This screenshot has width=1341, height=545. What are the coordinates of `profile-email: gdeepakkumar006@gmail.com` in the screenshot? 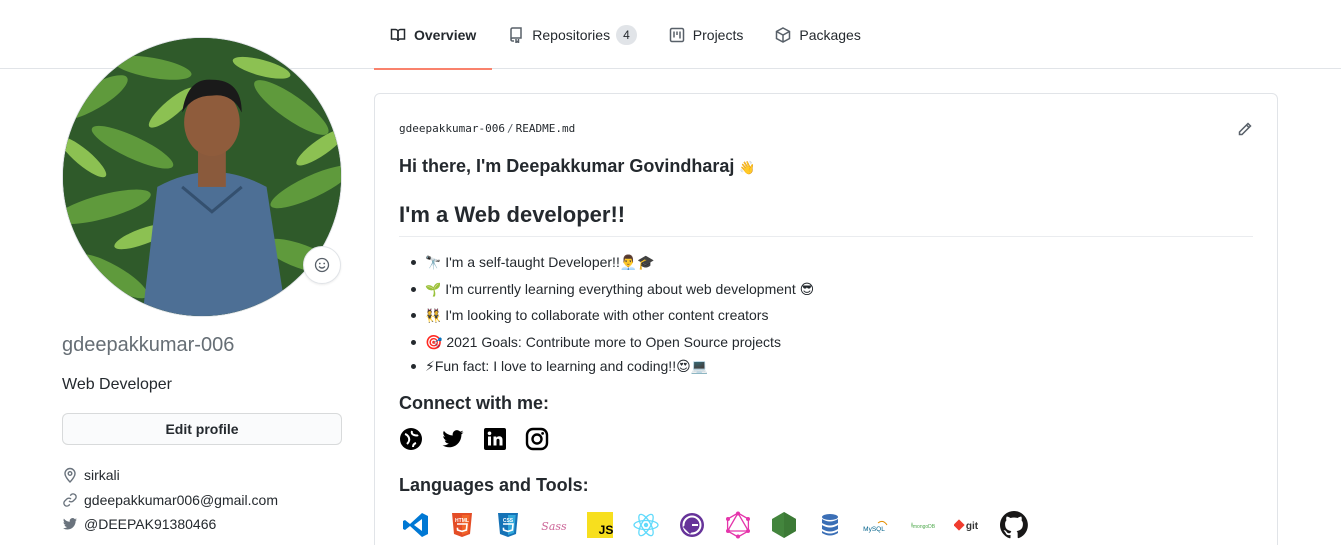 It's located at (170, 500).